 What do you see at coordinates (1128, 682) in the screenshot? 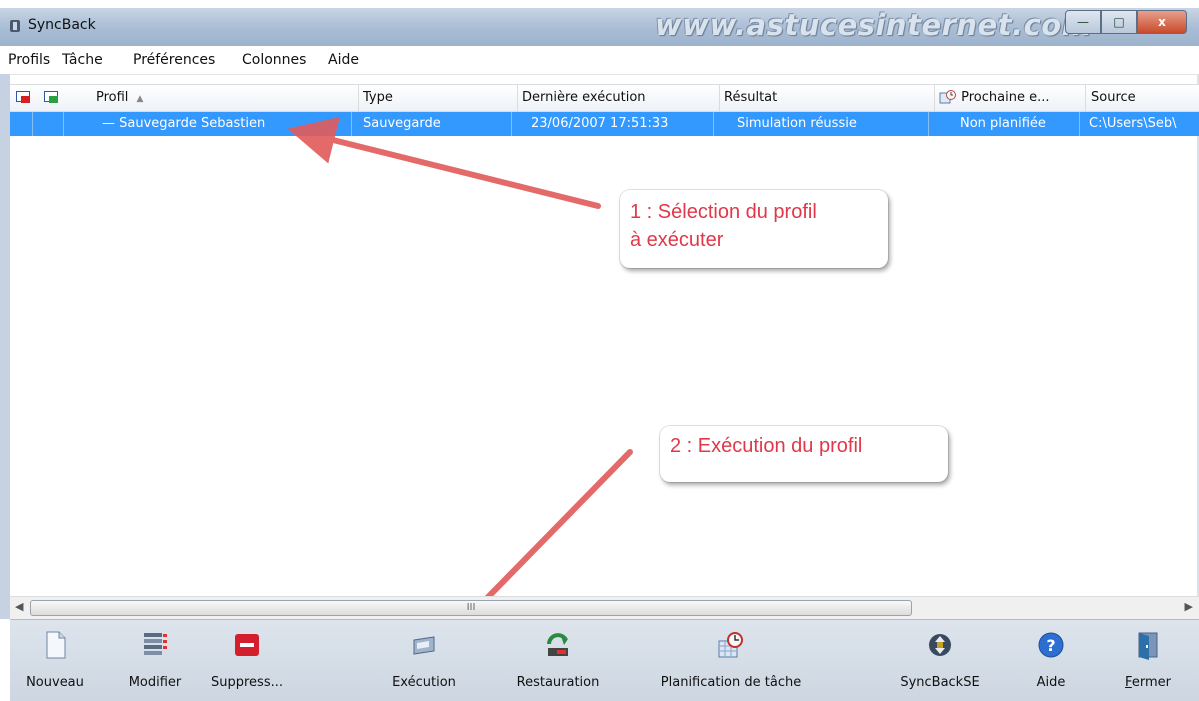
I see `fermer-accelerator: F` at bounding box center [1128, 682].